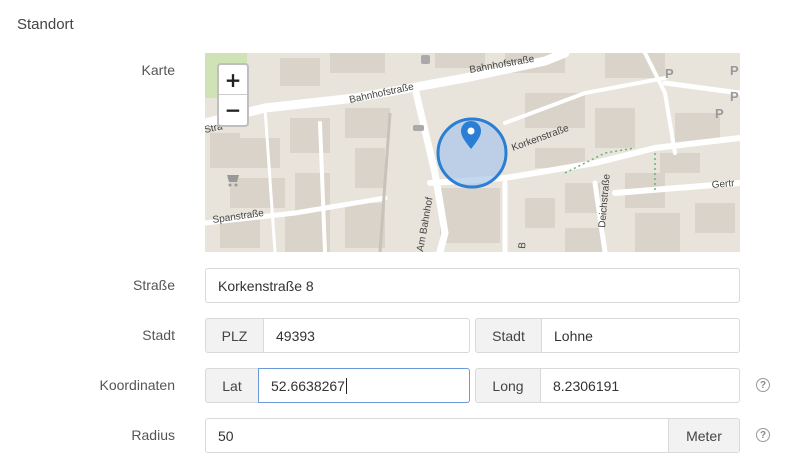 The width and height of the screenshot is (788, 471). I want to click on city-input: Lohne, so click(640, 335).